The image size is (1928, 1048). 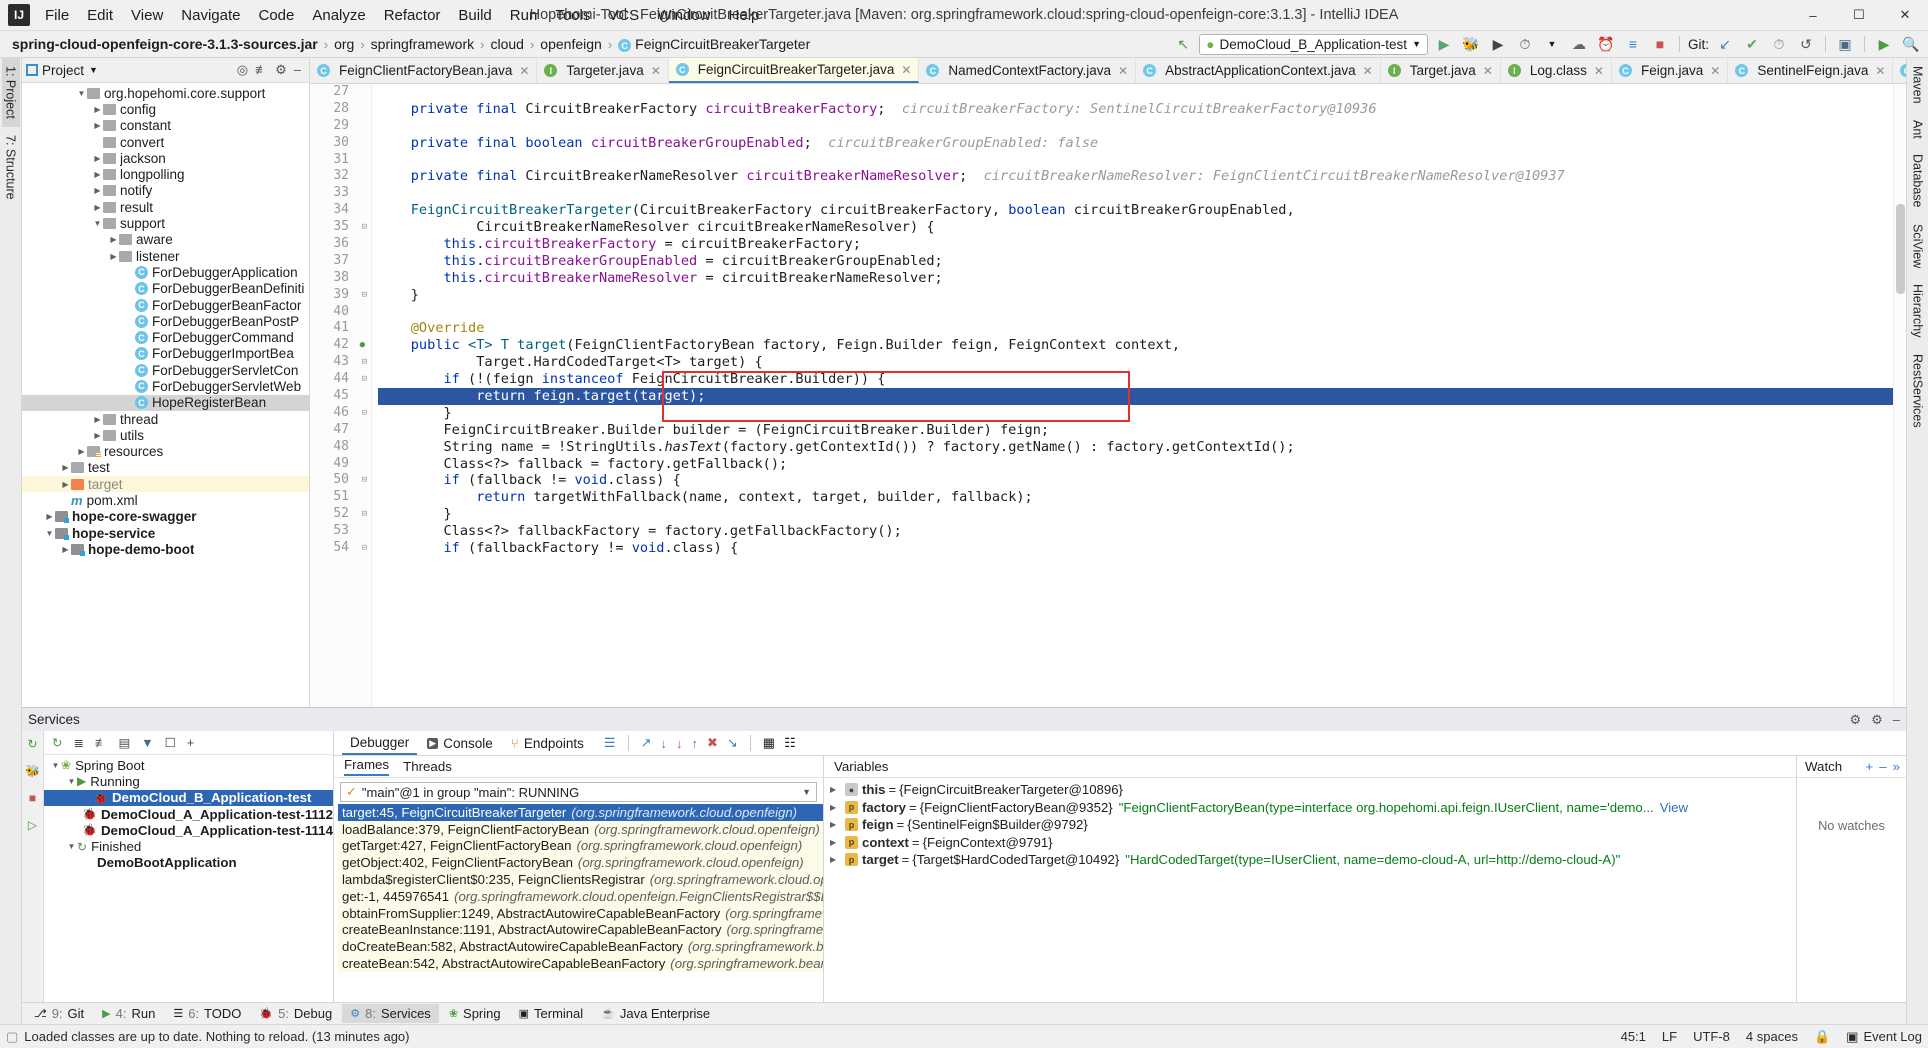 What do you see at coordinates (571, 44) in the screenshot?
I see `breadcrumb-item-4: openfeign` at bounding box center [571, 44].